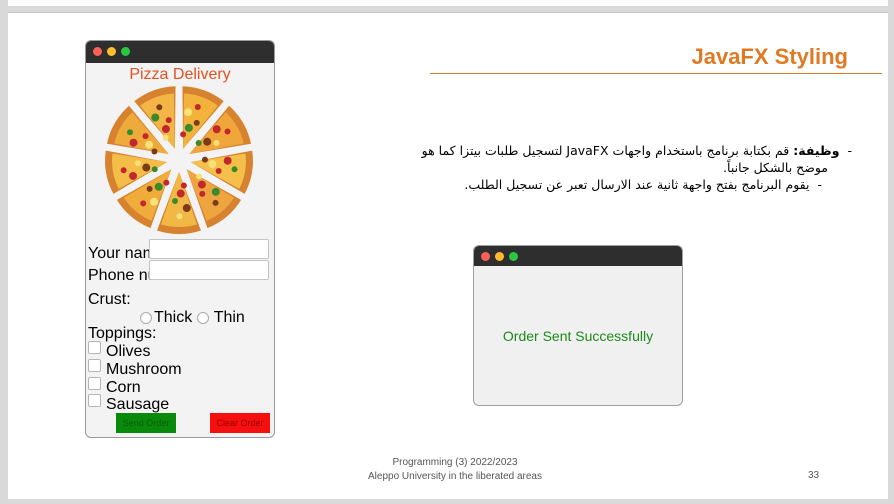  Describe the element at coordinates (123, 387) in the screenshot. I see `corn-label: Corn` at that location.